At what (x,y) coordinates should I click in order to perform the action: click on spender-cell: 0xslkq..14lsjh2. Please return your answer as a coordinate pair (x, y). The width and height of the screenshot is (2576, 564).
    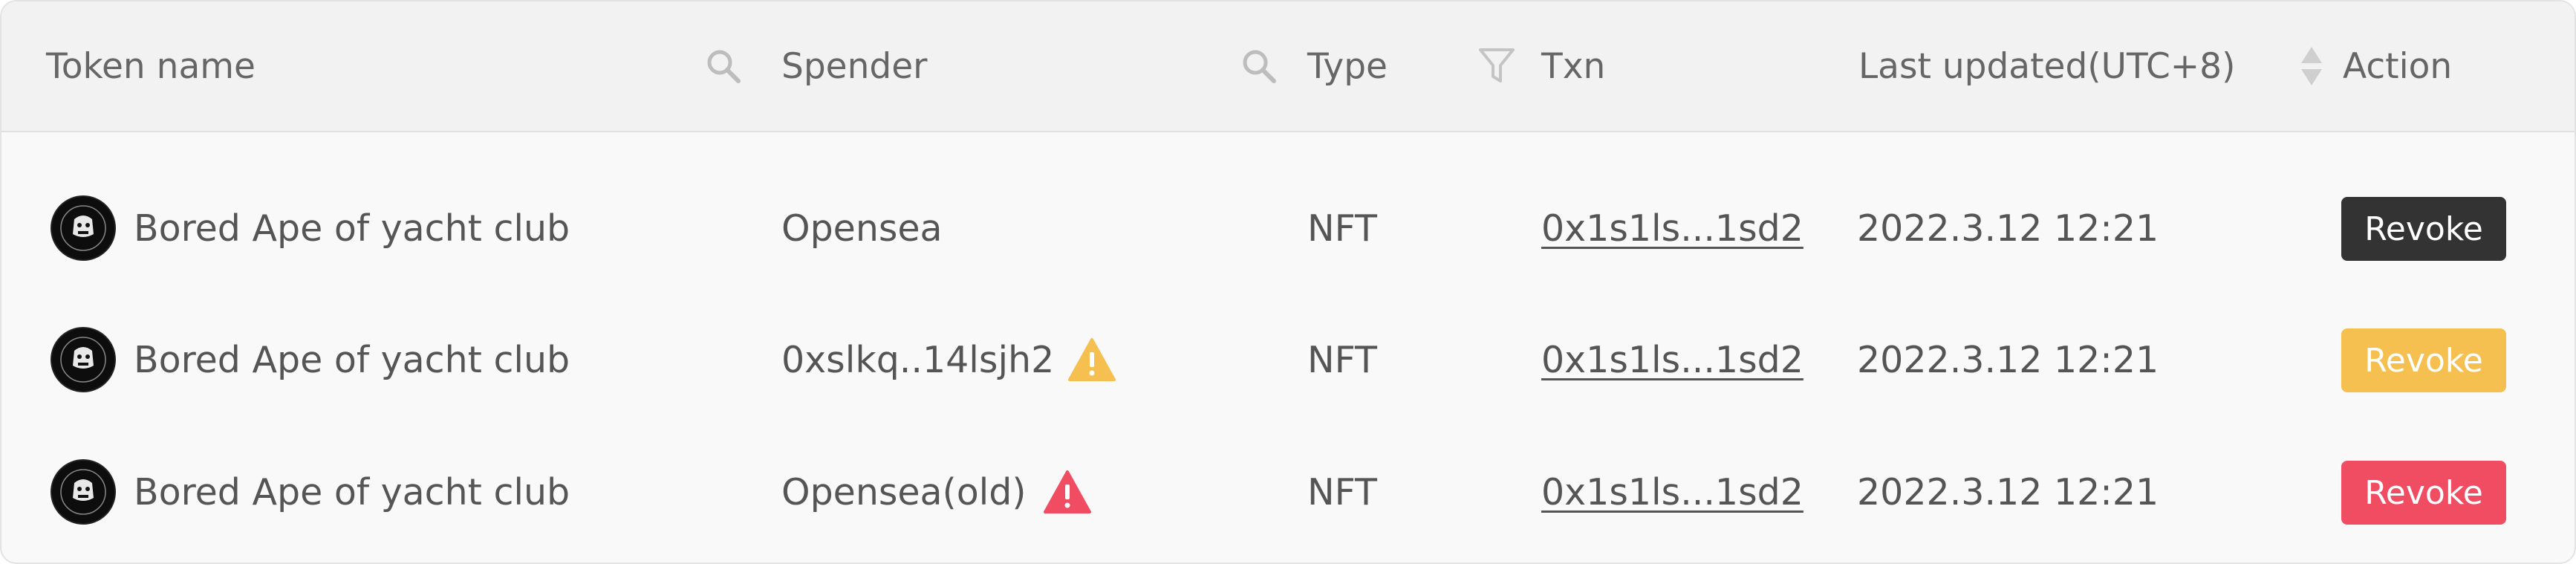
    Looking at the image, I should click on (948, 360).